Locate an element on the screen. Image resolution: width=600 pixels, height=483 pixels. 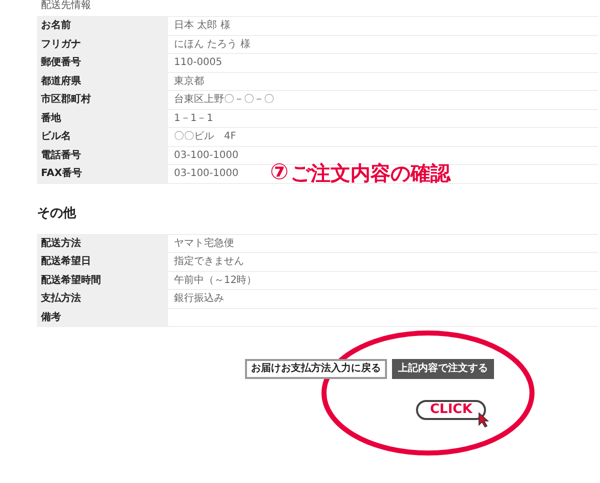
callout-badge: CLICK is located at coordinates (451, 410).